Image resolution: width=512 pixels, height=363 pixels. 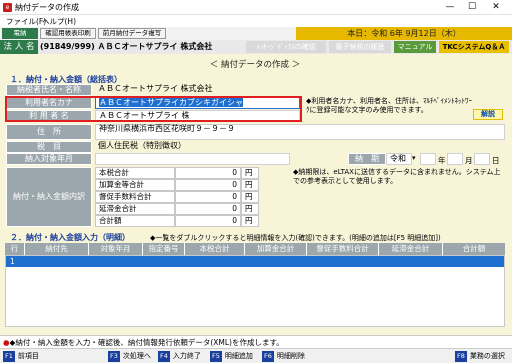 I want to click on breakdown-item-label: 合計額, so click(x=135, y=221).